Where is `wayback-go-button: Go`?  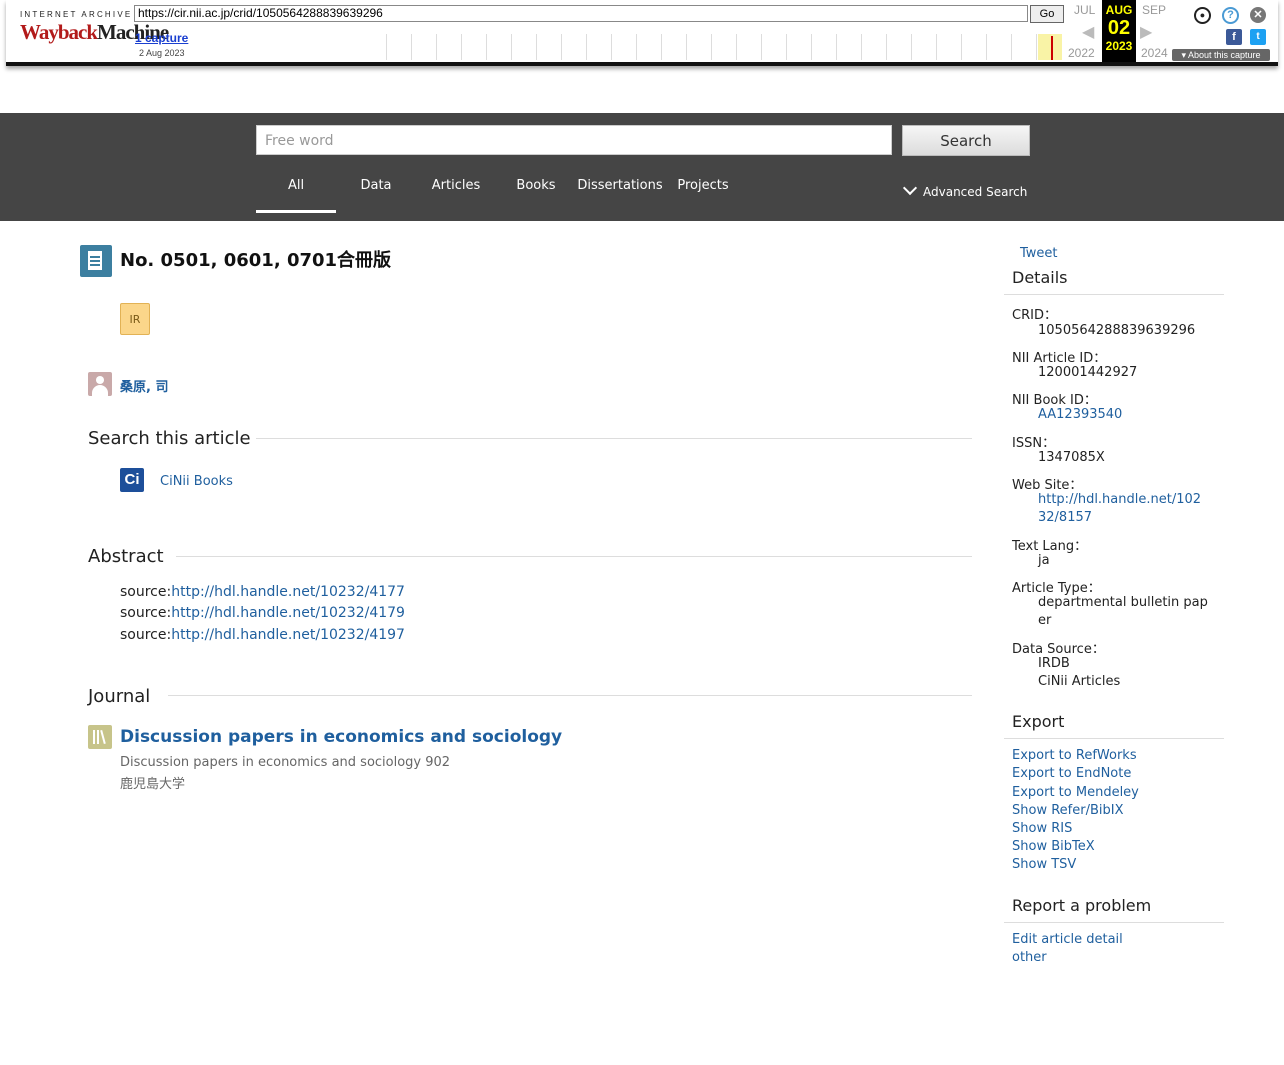
wayback-go-button: Go is located at coordinates (1047, 14).